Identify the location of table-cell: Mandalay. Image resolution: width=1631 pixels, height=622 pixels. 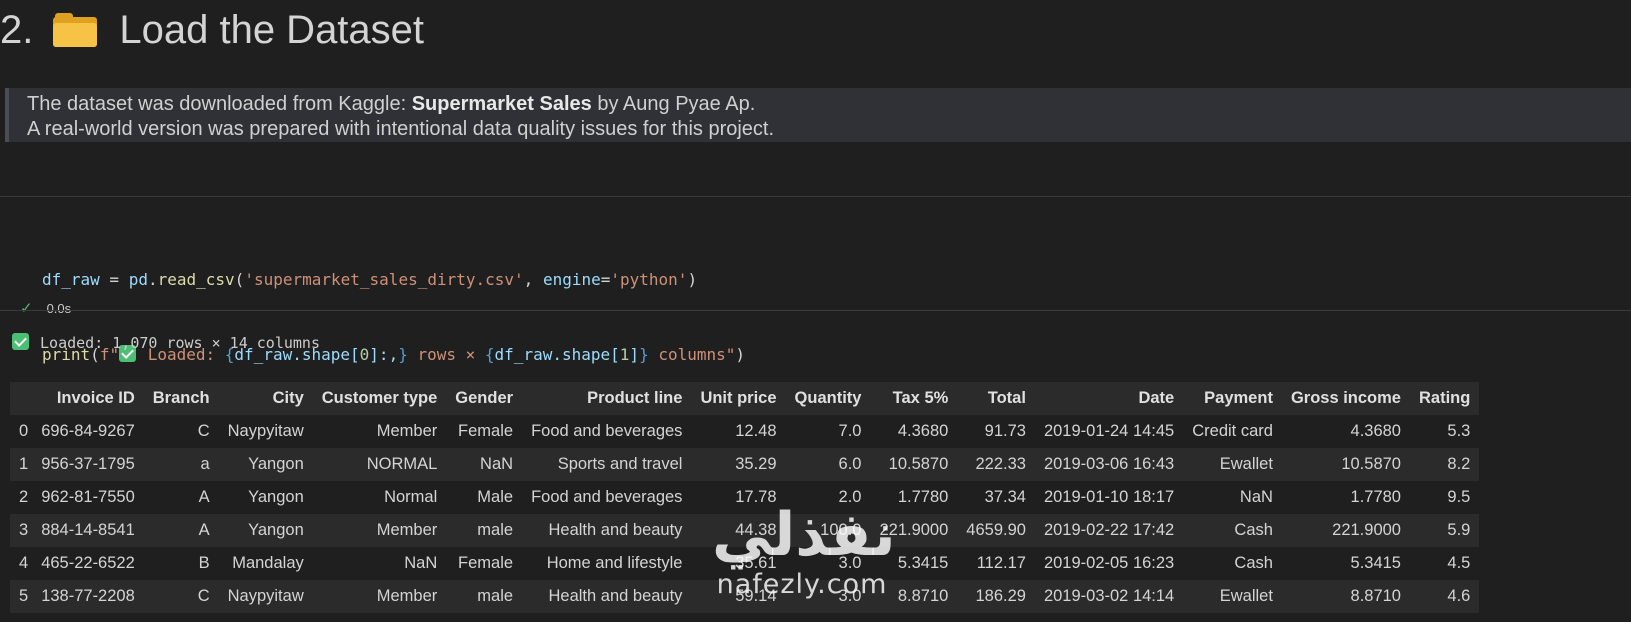
(268, 563).